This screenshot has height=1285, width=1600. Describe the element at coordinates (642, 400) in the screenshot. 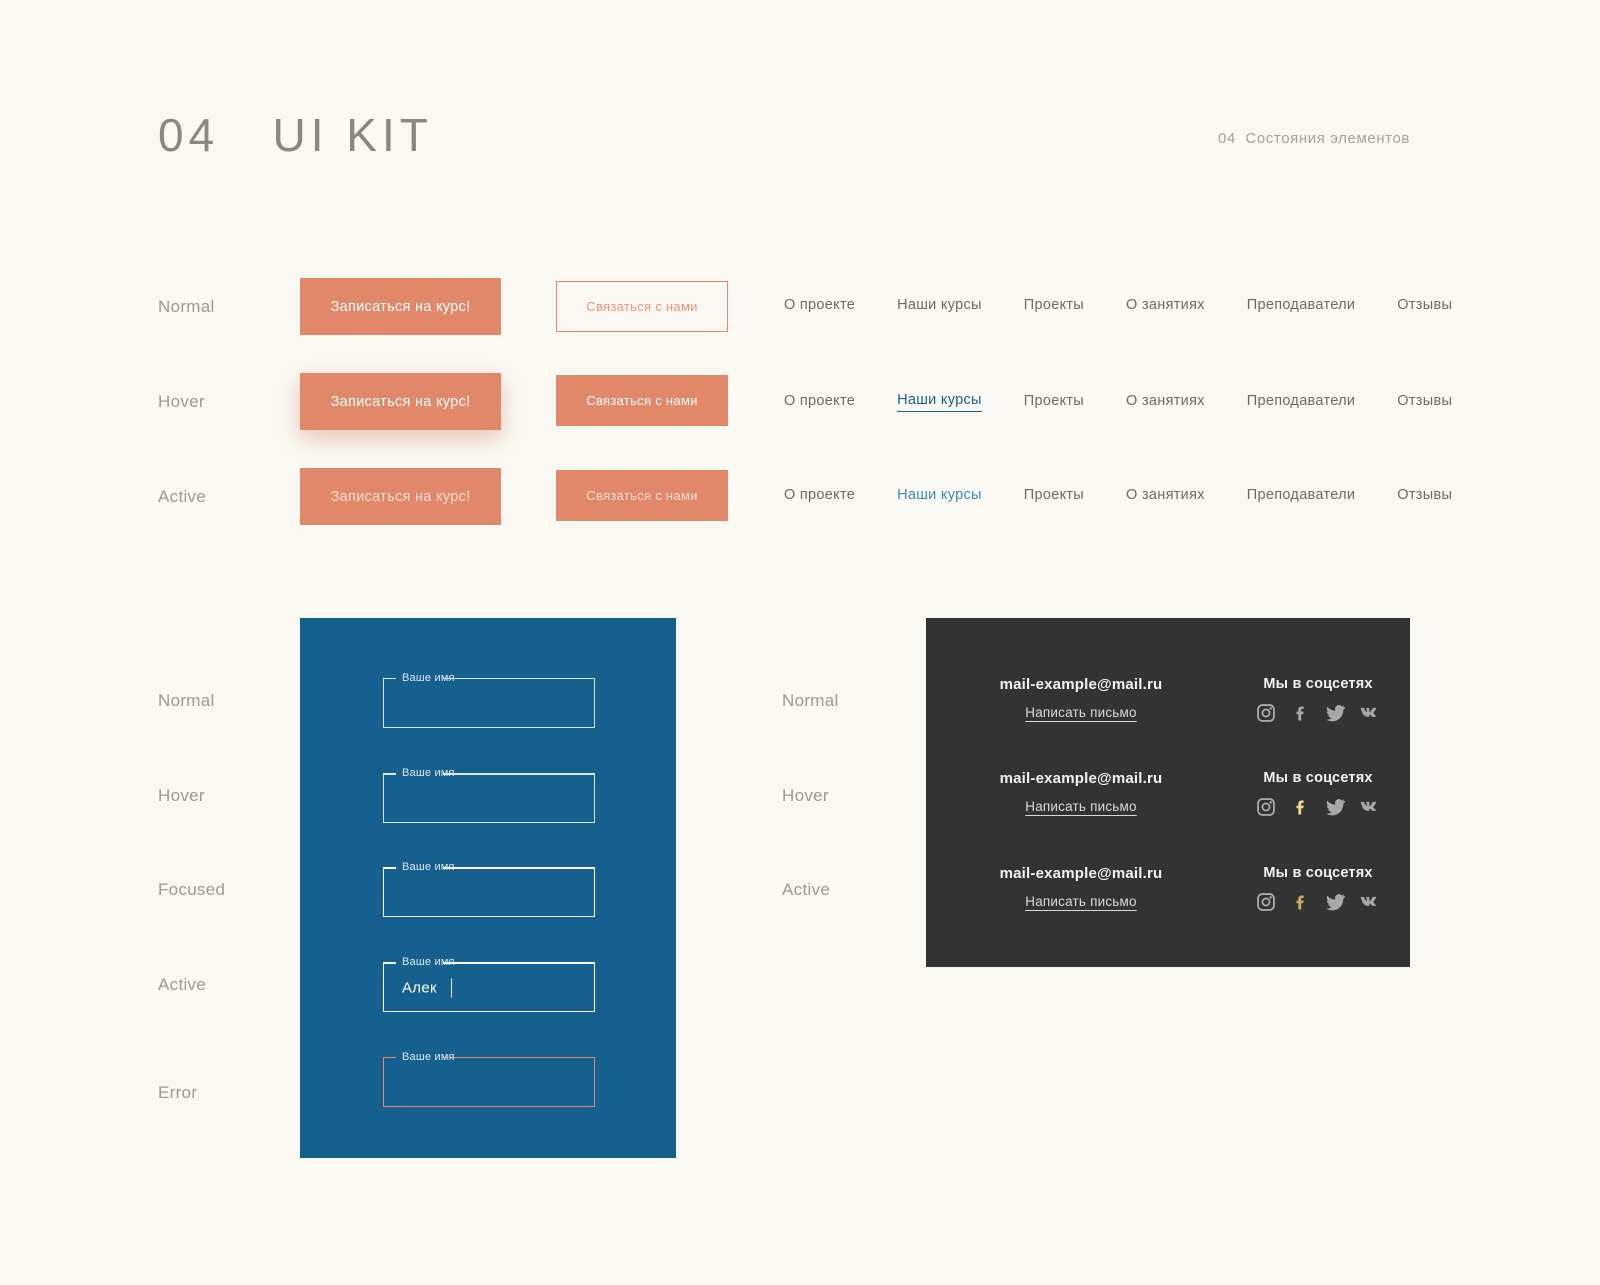

I see `secondary-button-hover: Связаться с нами` at that location.